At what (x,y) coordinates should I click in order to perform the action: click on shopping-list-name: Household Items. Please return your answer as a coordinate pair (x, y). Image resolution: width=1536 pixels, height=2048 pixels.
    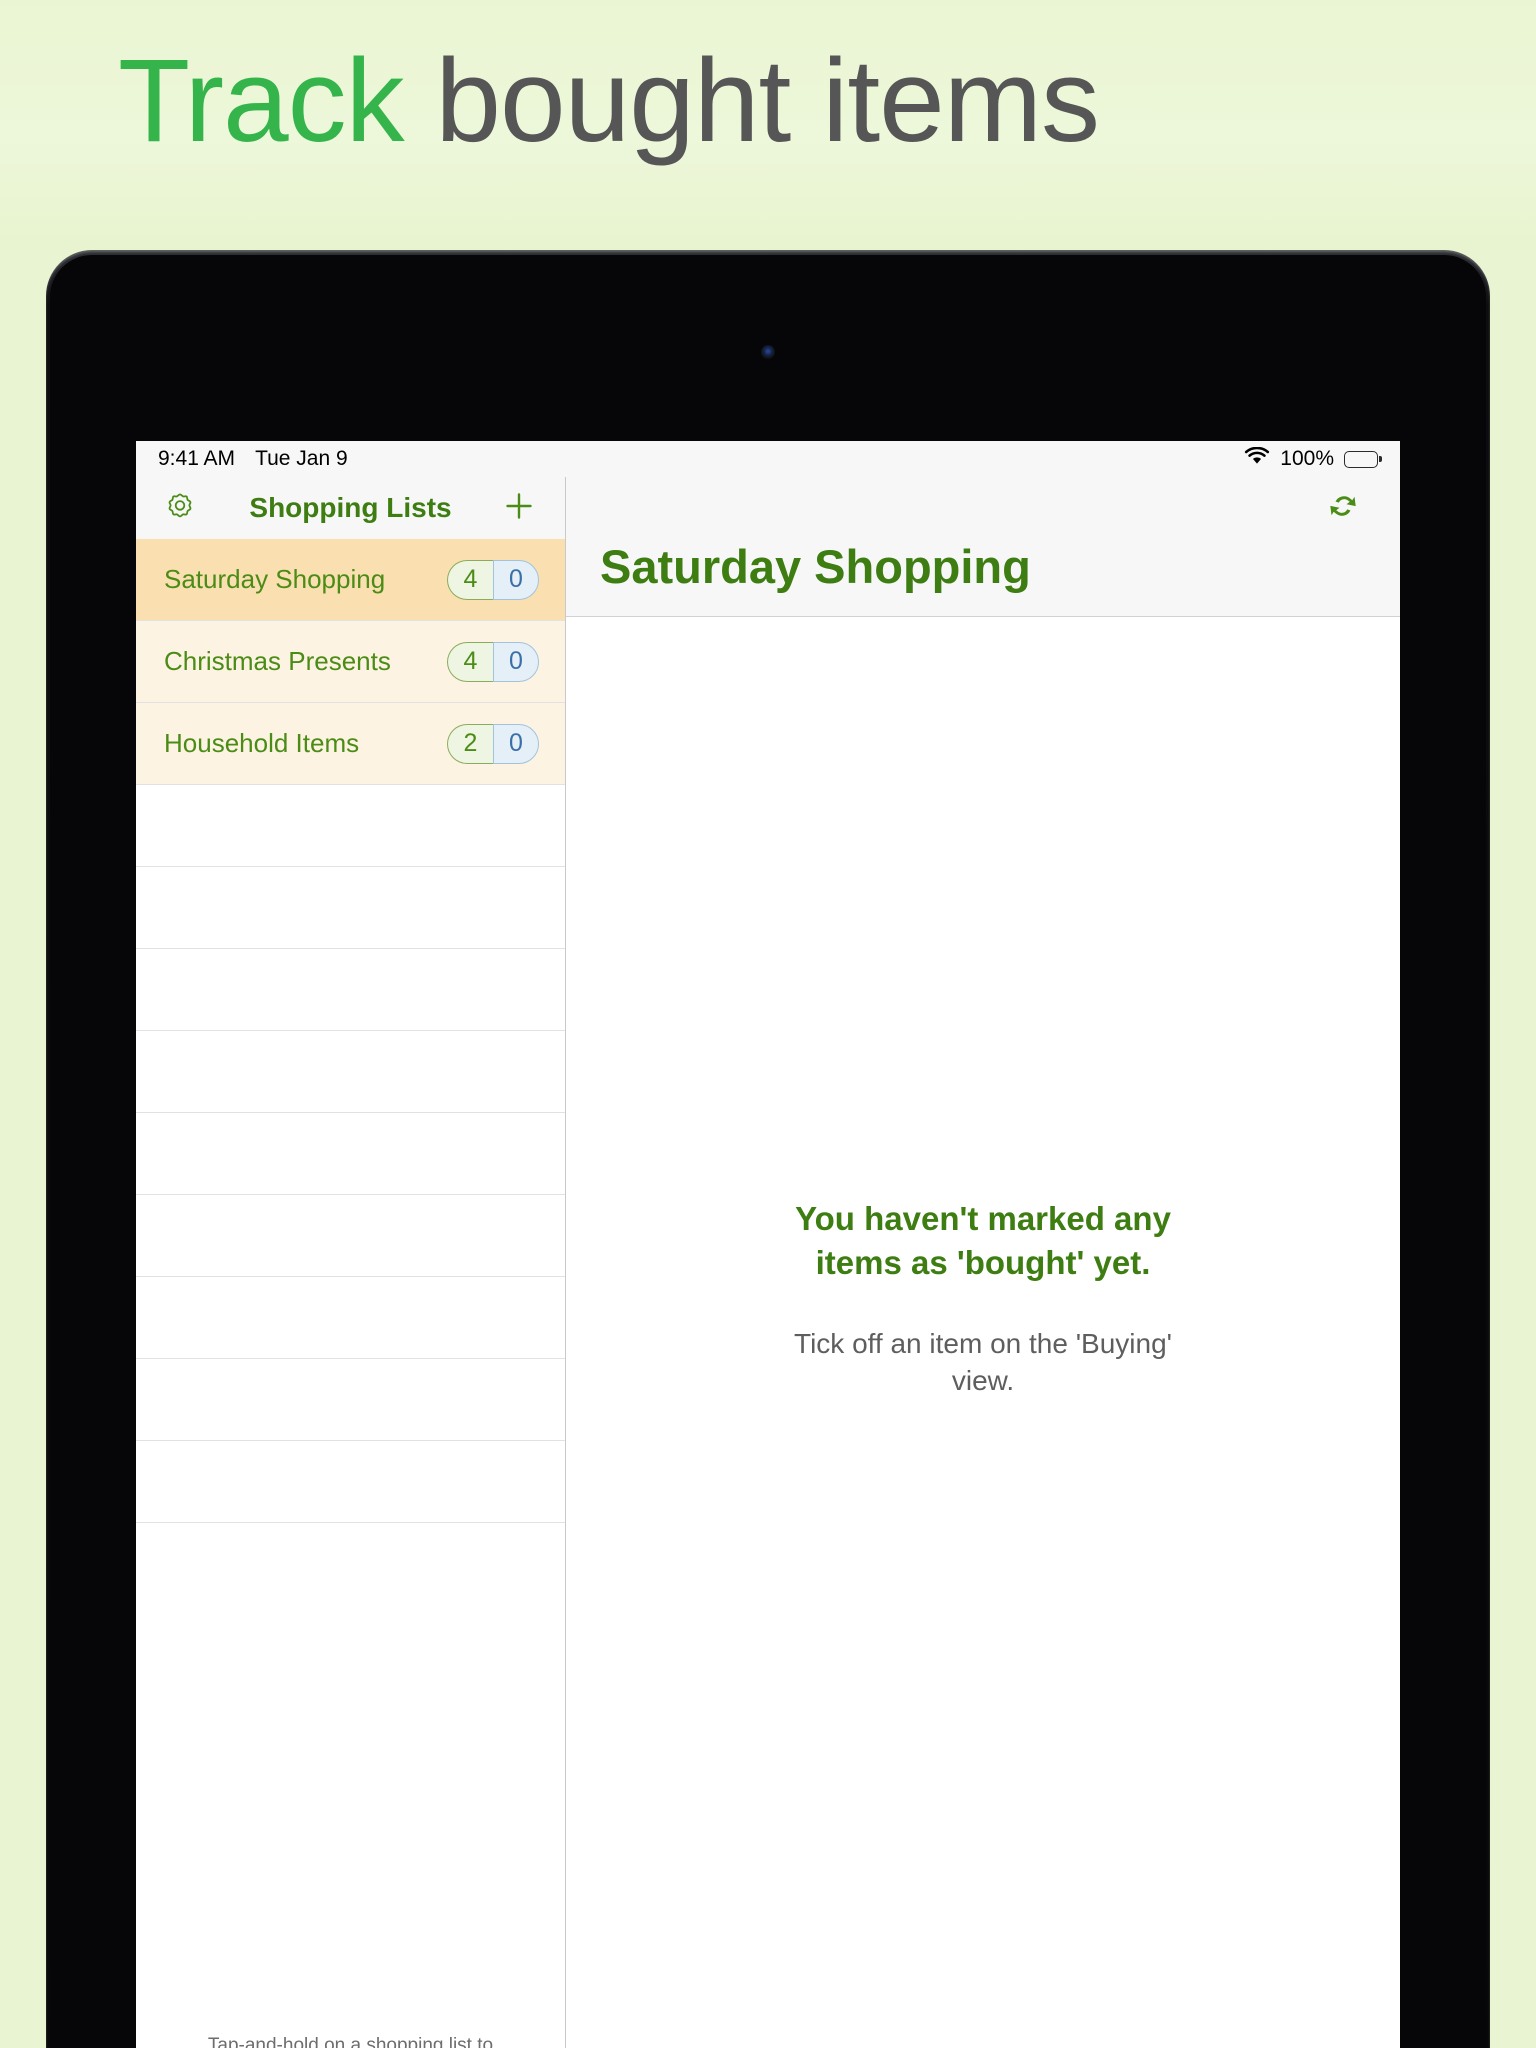
    Looking at the image, I should click on (262, 743).